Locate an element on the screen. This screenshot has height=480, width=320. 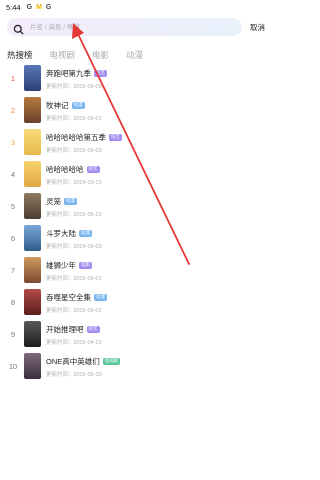
item-title: 哈哈哈哈哈 is located at coordinates (65, 169).